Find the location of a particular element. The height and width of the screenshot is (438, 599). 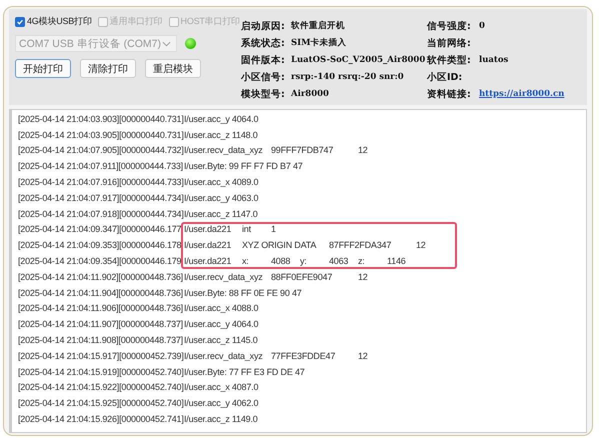

log-message: I/user.acc_x 4087.0 is located at coordinates (221, 387).